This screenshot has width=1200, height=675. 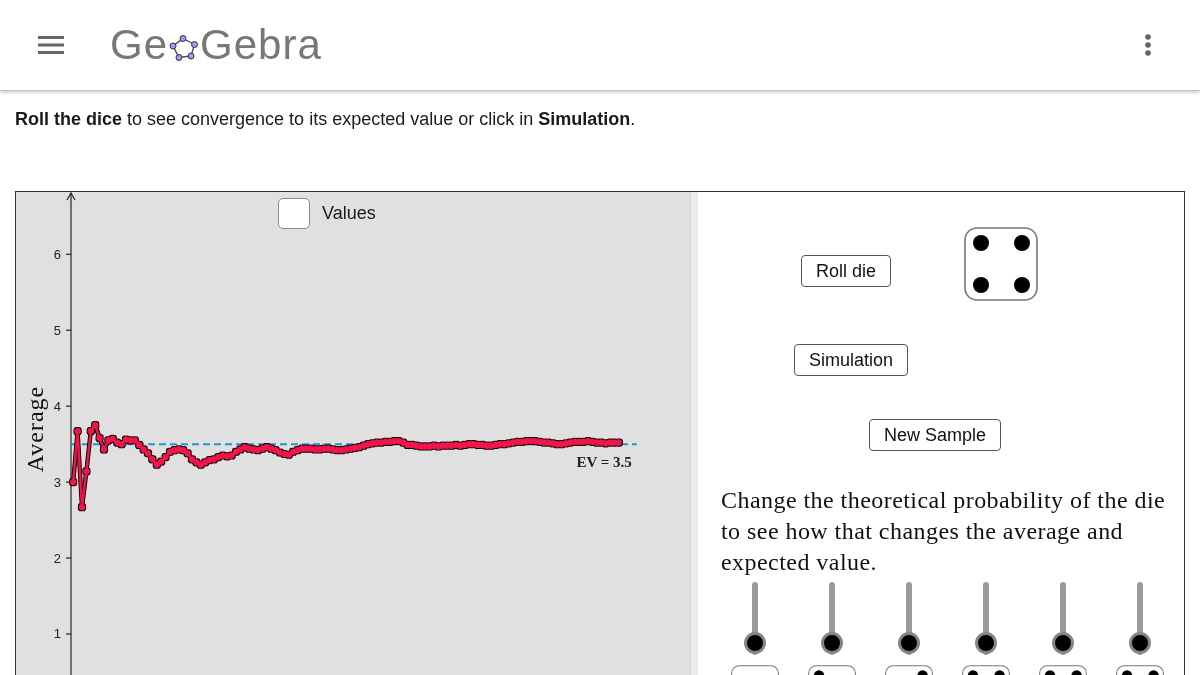 What do you see at coordinates (349, 213) in the screenshot?
I see `checkbox-label: Values` at bounding box center [349, 213].